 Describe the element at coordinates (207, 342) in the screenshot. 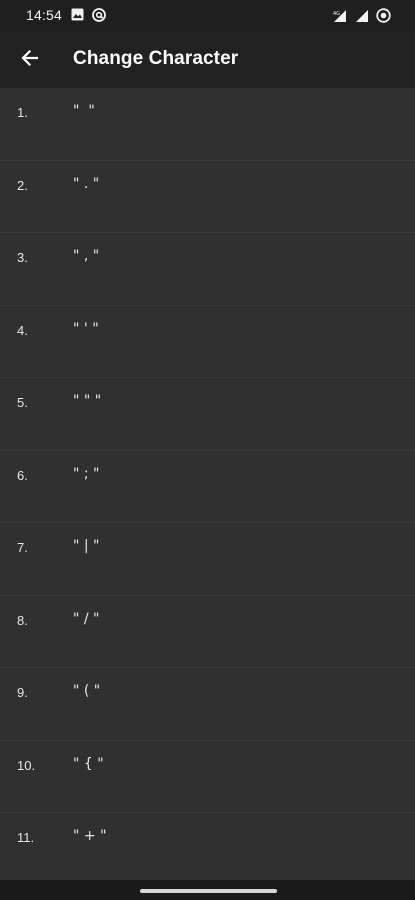

I see `list-item: 4. " ' "` at that location.